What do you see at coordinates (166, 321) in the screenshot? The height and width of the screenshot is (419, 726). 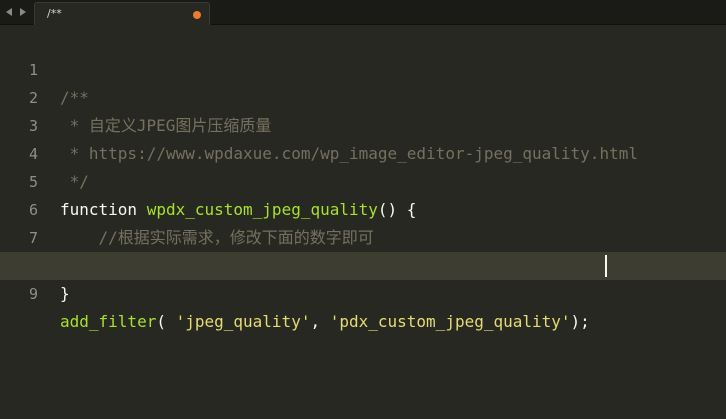 I see `punctuation-token: (` at bounding box center [166, 321].